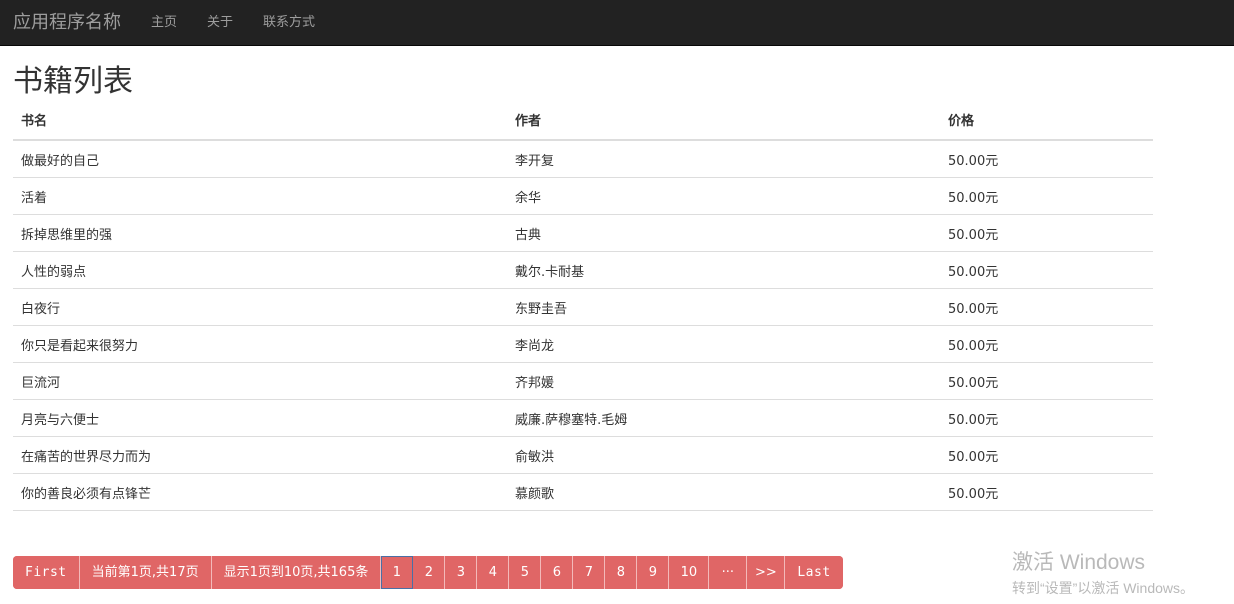  What do you see at coordinates (260, 418) in the screenshot?
I see `book-title-cell: 月亮与六便士` at bounding box center [260, 418].